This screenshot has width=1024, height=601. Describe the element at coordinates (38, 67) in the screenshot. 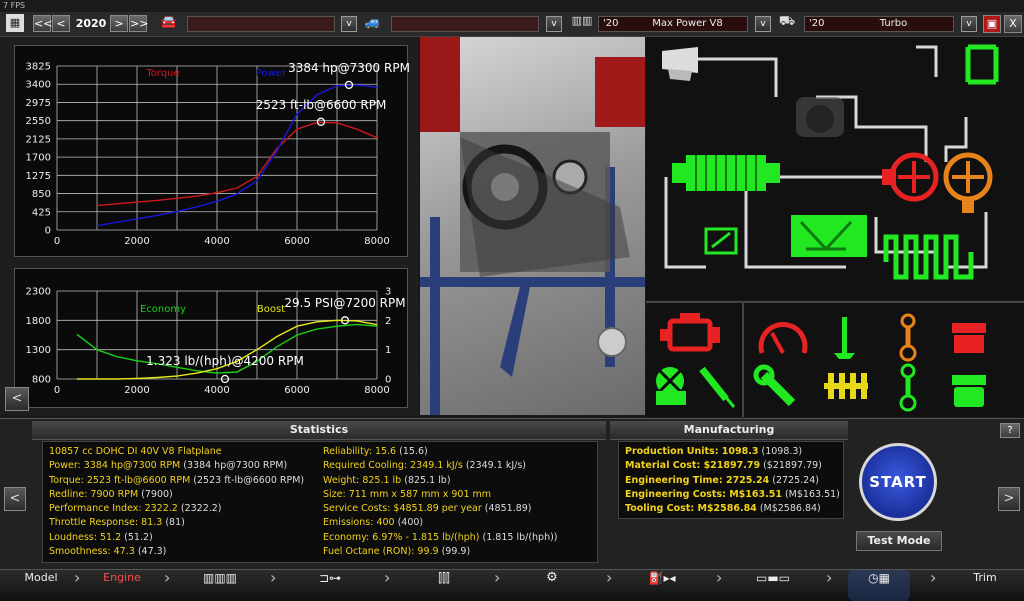

I see `y-tick-label: 3825` at that location.